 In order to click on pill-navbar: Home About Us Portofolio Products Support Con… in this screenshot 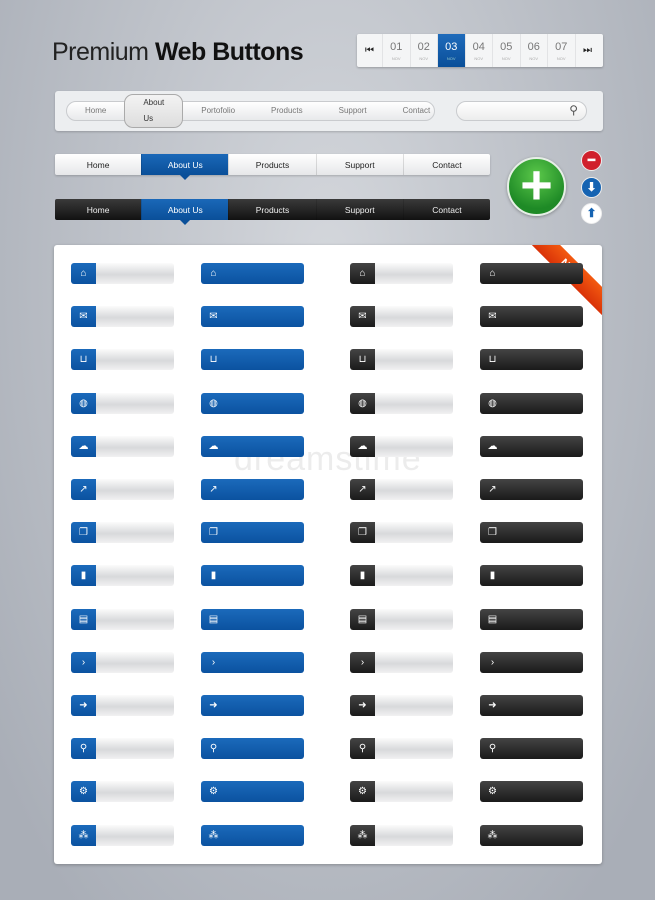, I will do `click(329, 111)`.